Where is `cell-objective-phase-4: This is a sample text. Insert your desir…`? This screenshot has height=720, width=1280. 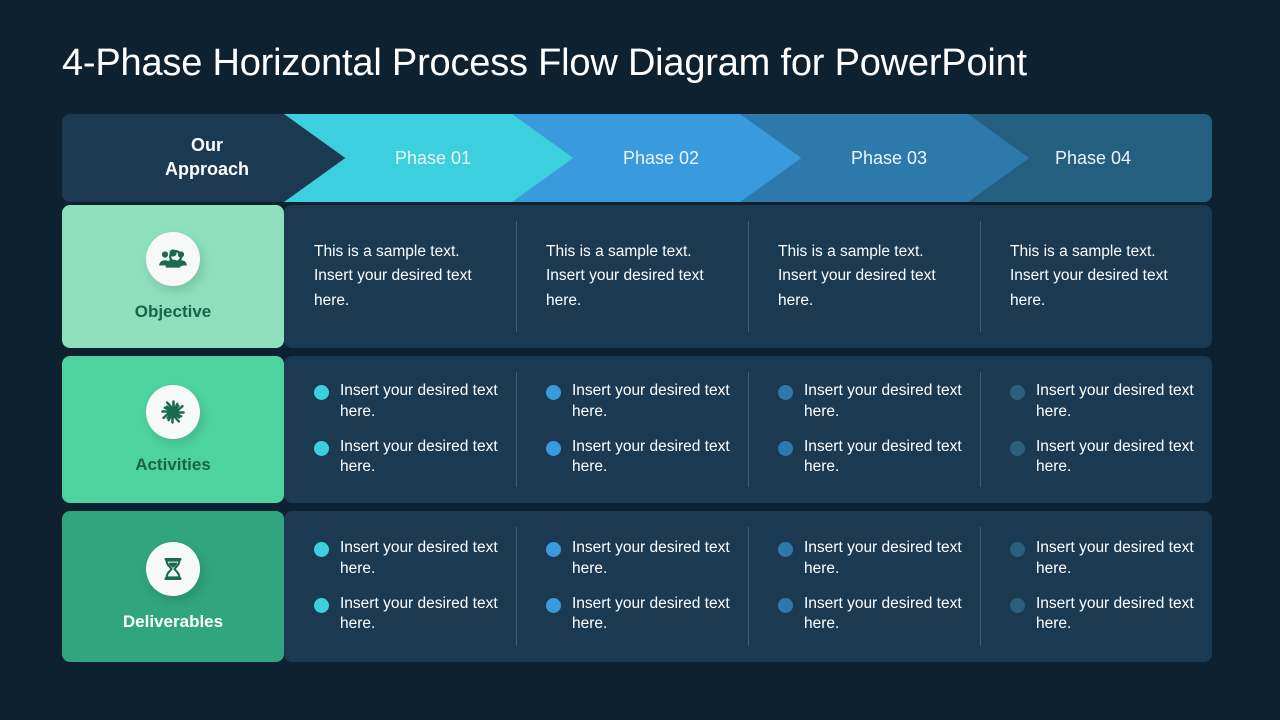 cell-objective-phase-4: This is a sample text. Insert your desir… is located at coordinates (1096, 276).